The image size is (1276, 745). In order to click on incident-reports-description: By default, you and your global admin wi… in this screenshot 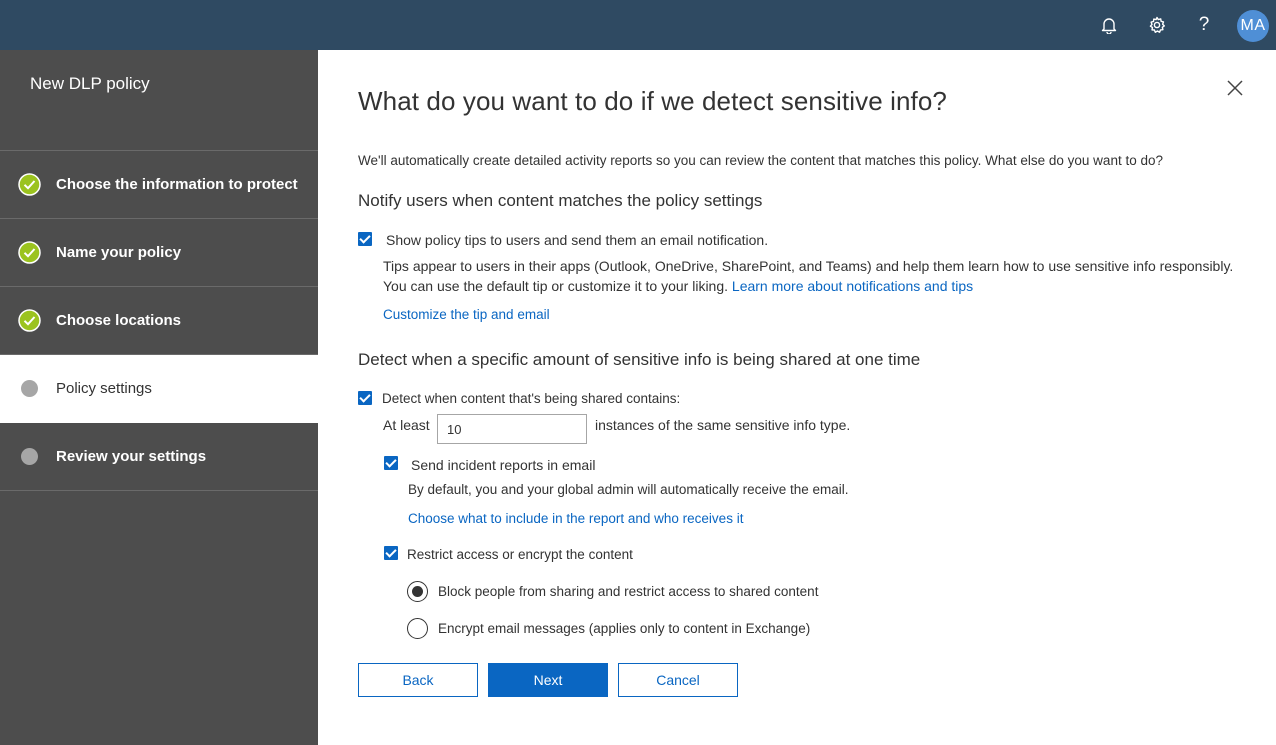, I will do `click(628, 489)`.